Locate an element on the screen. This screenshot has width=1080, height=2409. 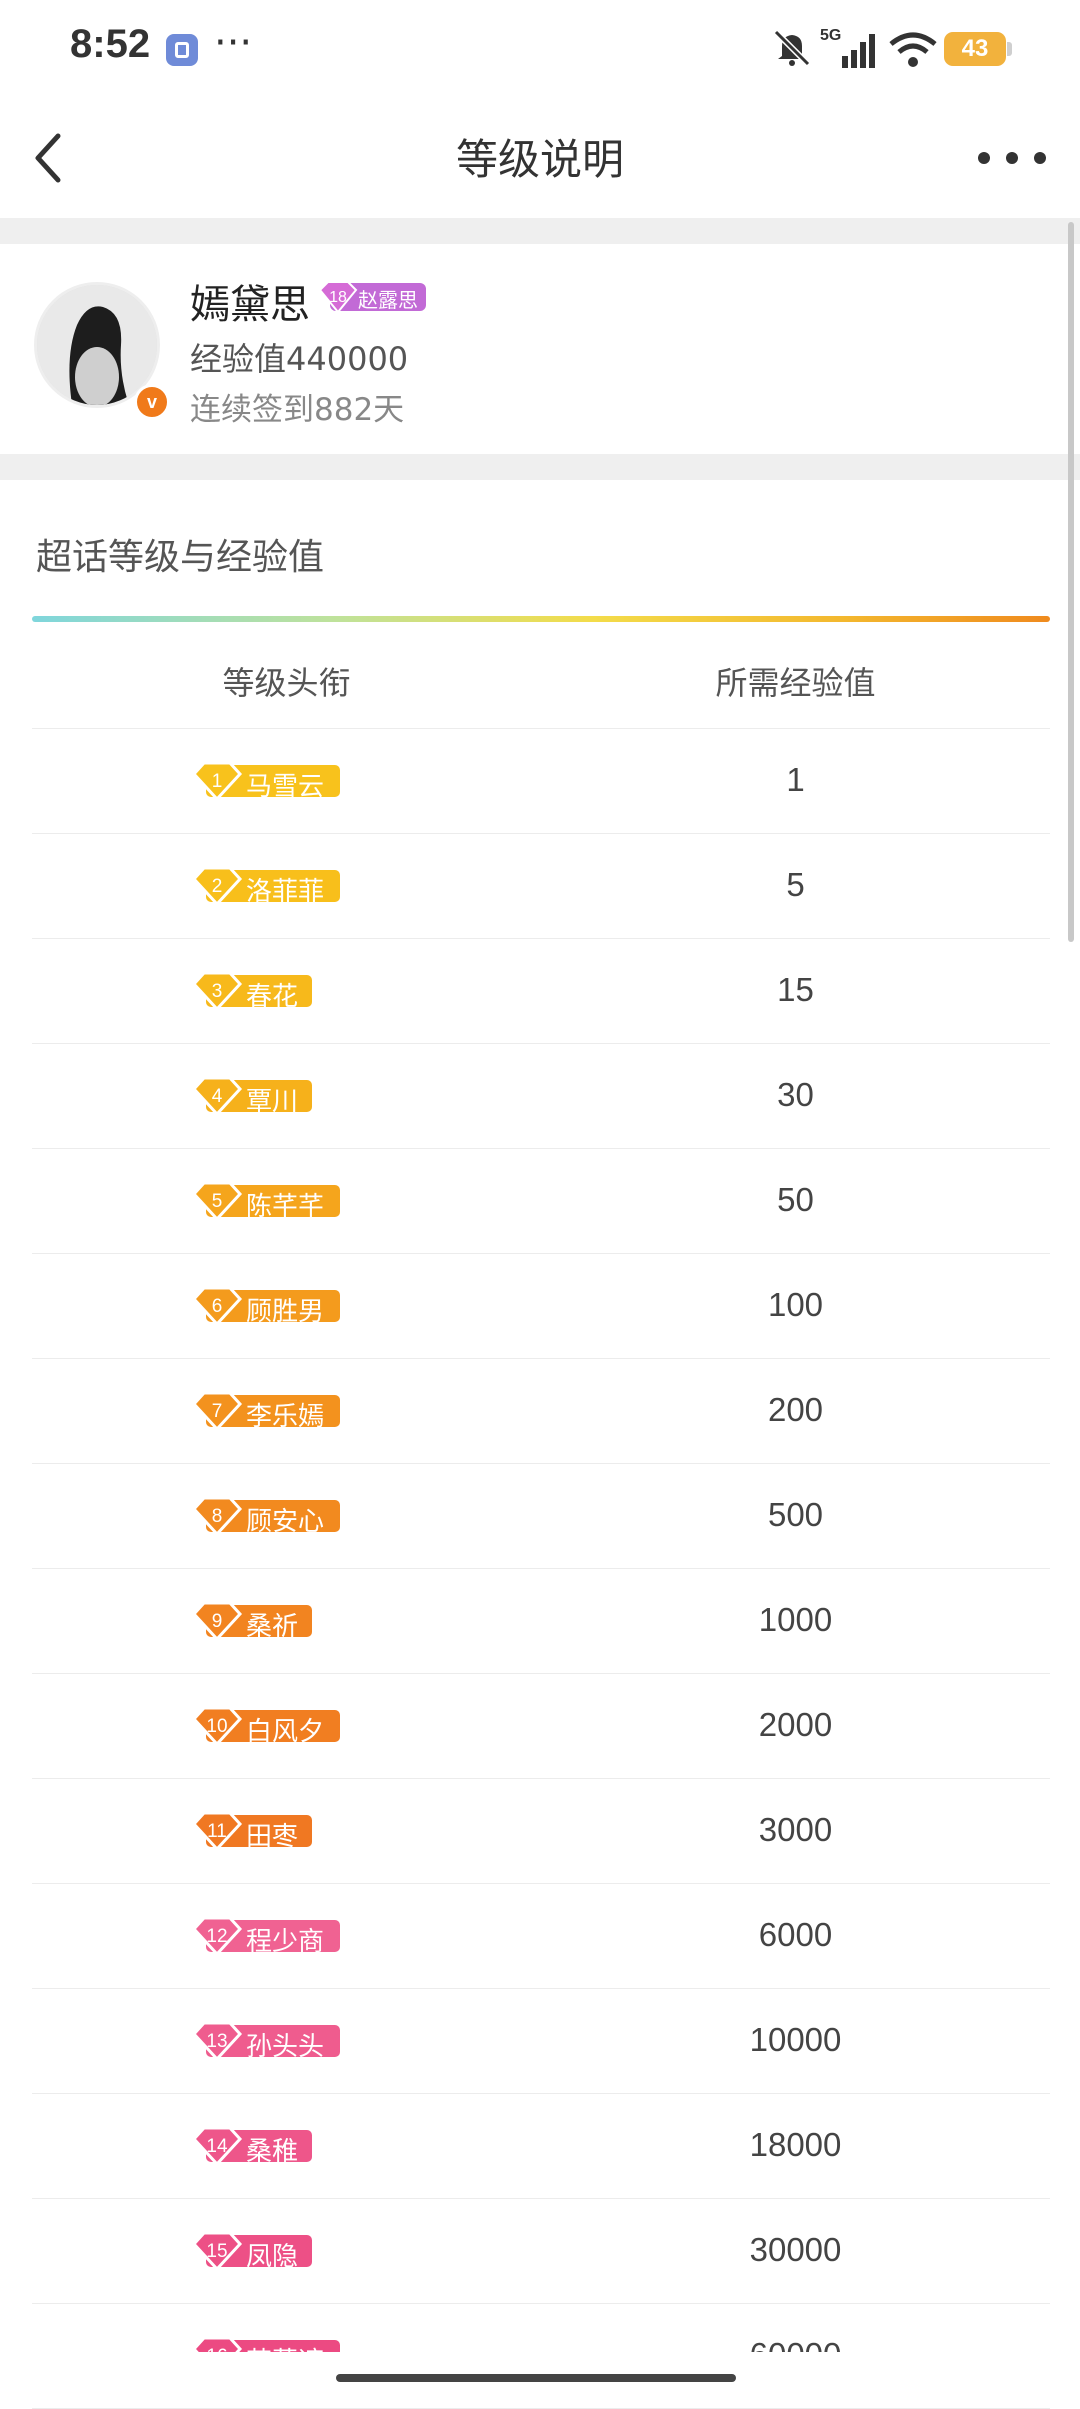
table-row: 4 覃川 30 is located at coordinates (541, 1096).